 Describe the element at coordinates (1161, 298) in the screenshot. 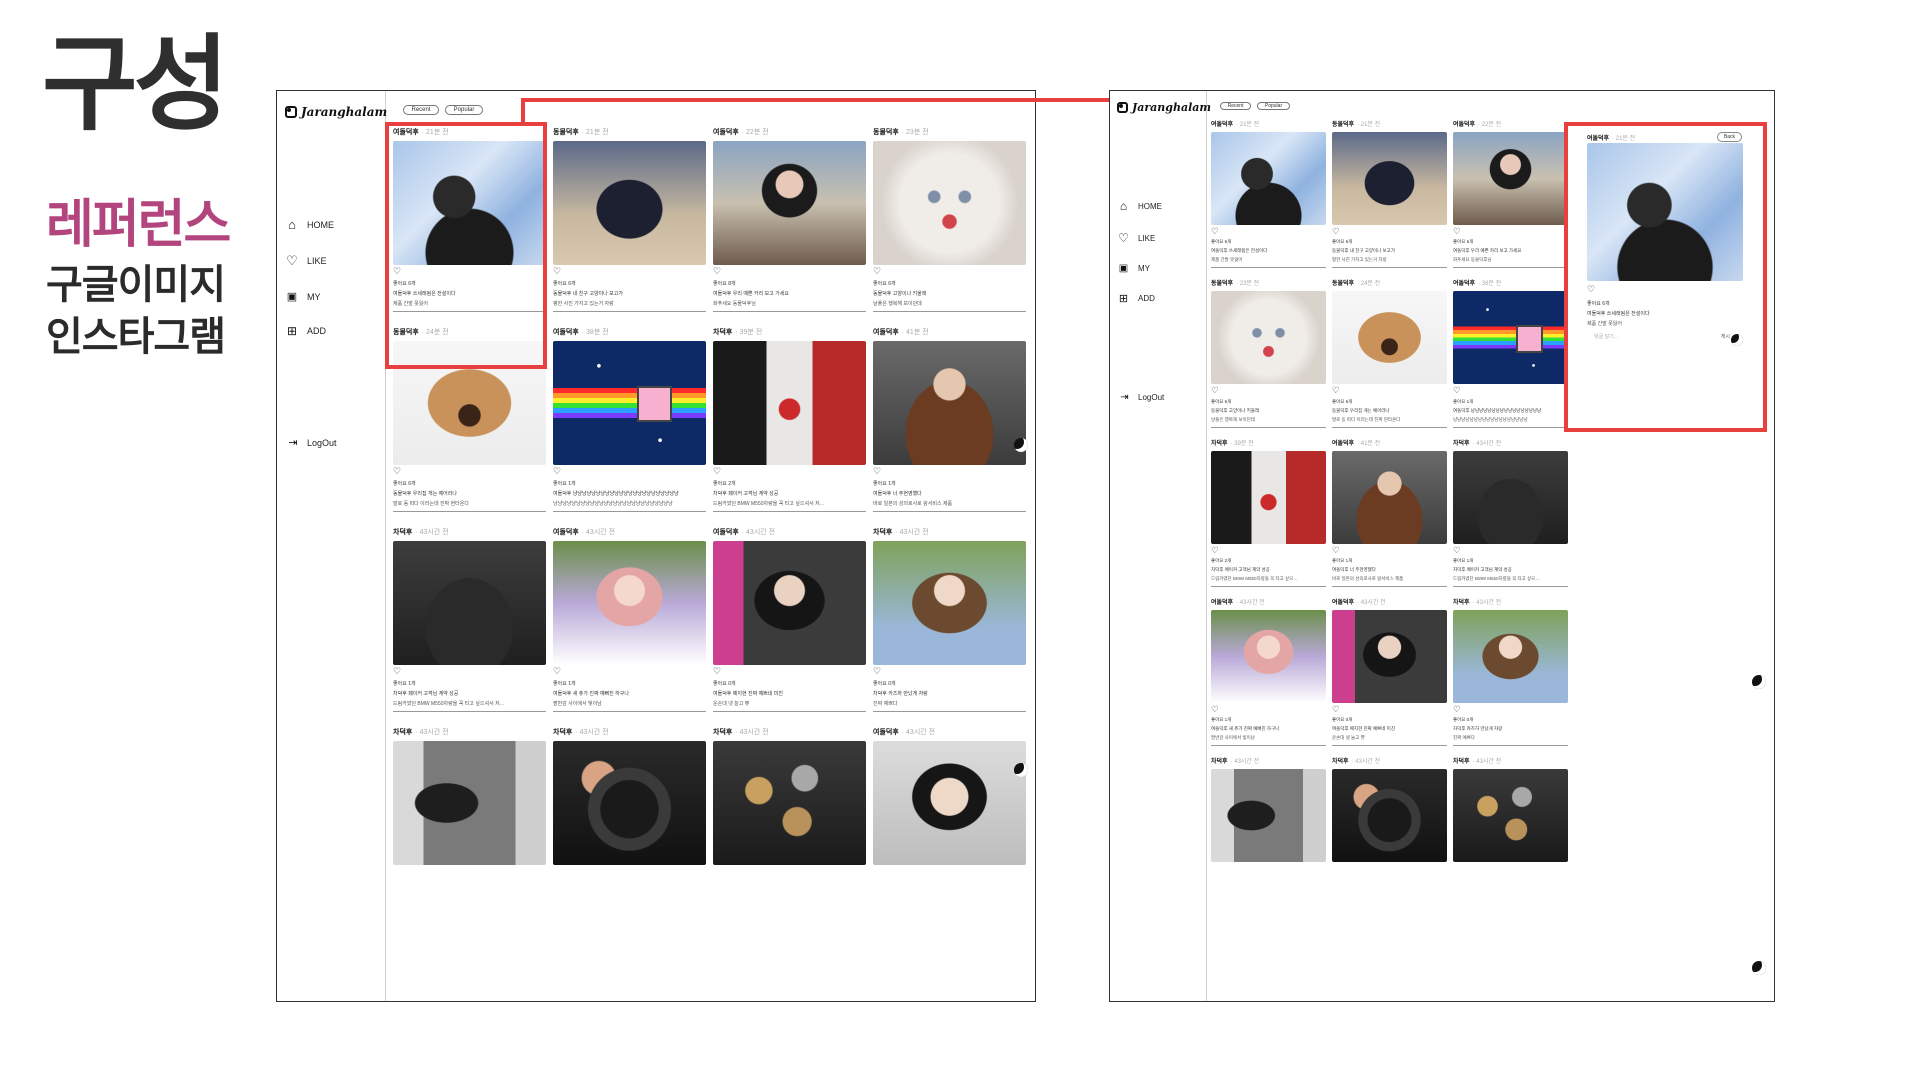

I see `nav-add: ⊞ ADD` at that location.